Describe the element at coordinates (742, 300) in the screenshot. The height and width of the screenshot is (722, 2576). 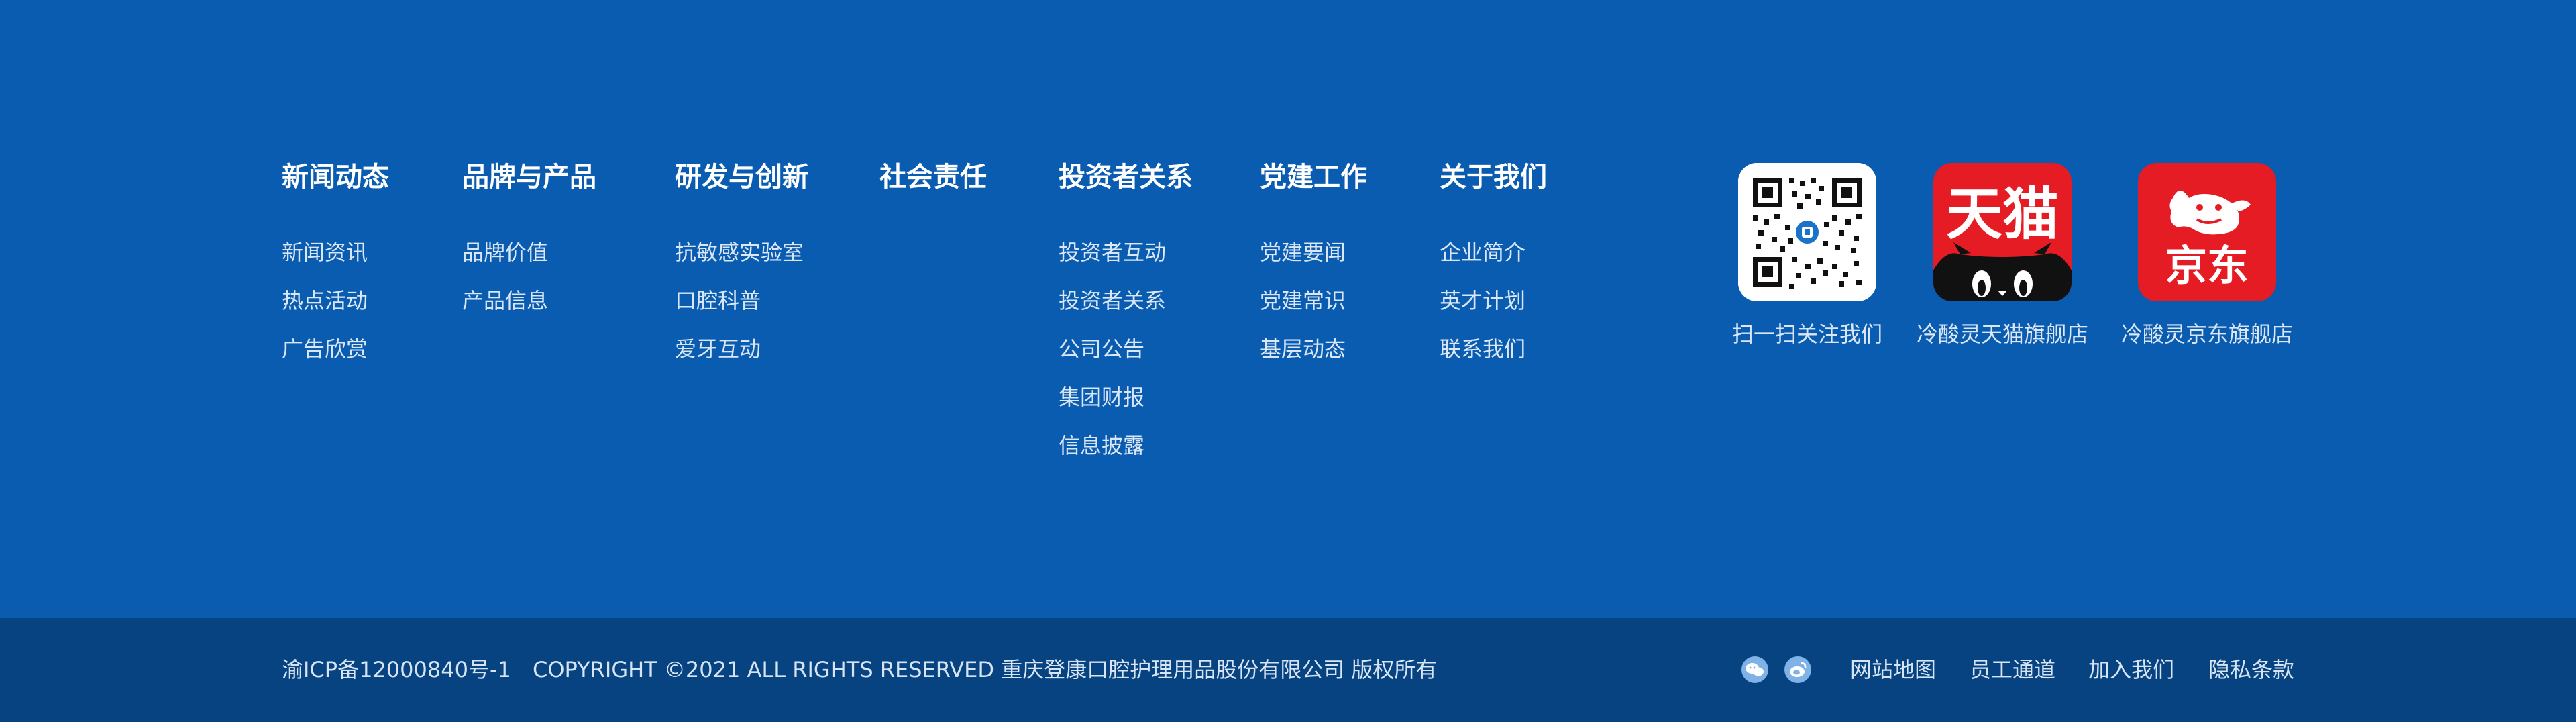
I see `nav-link: 口腔科普` at that location.